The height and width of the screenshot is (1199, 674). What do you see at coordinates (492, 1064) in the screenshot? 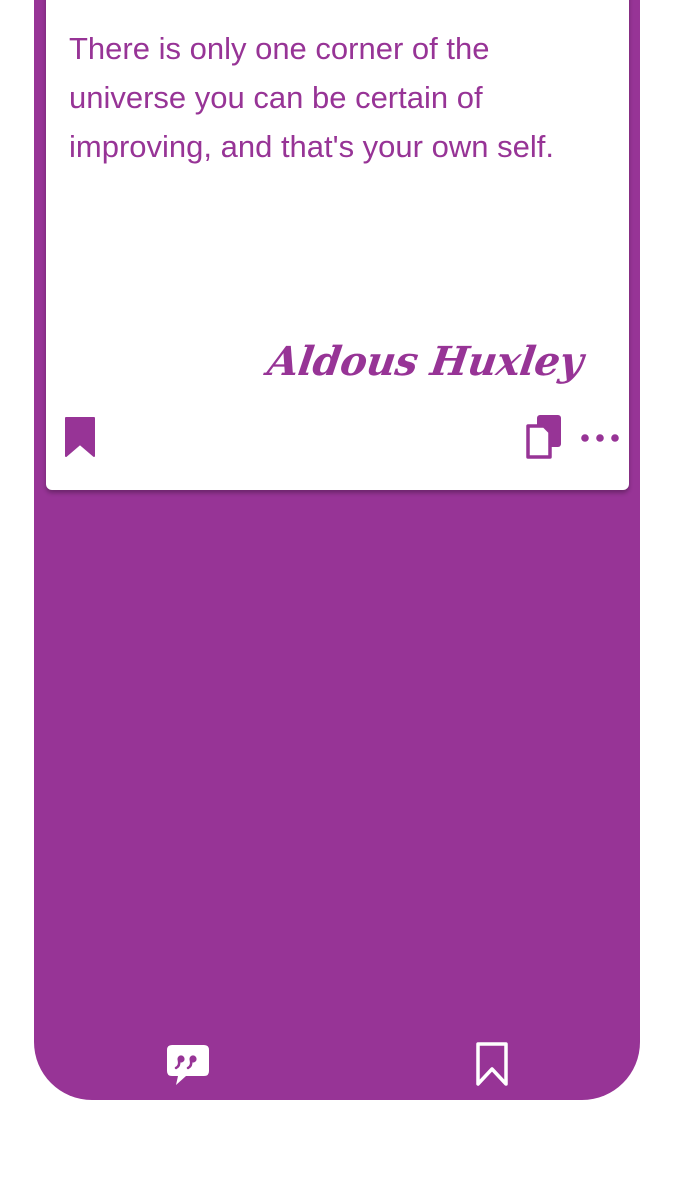
I see `bookmark-outline-icon` at bounding box center [492, 1064].